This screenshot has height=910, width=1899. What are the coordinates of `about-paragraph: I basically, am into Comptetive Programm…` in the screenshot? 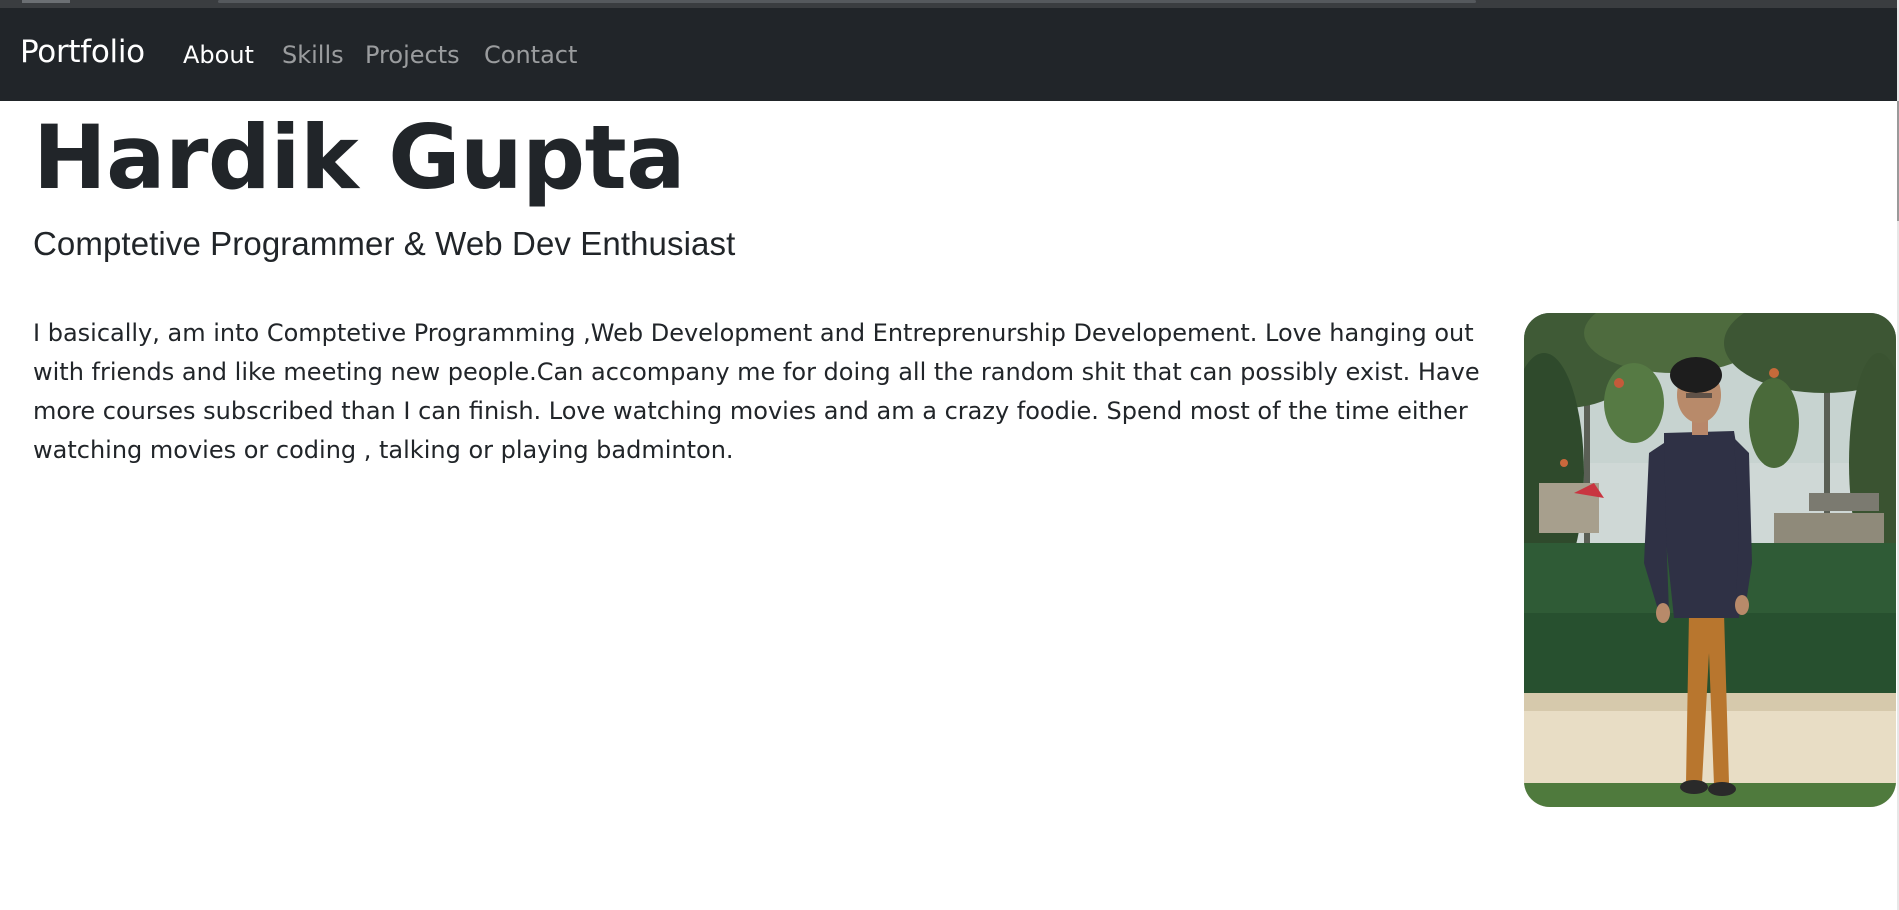 It's located at (756, 391).